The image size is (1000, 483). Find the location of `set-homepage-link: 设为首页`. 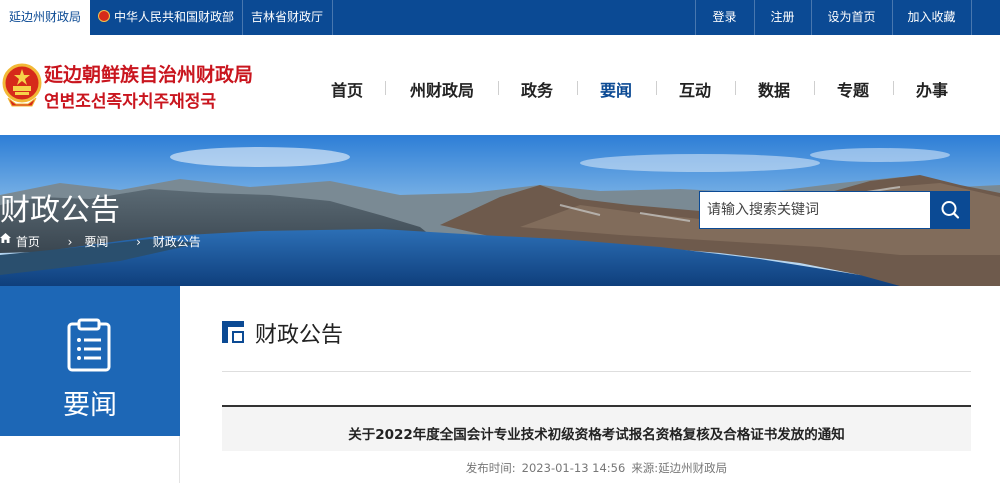

set-homepage-link: 设为首页 is located at coordinates (851, 17).